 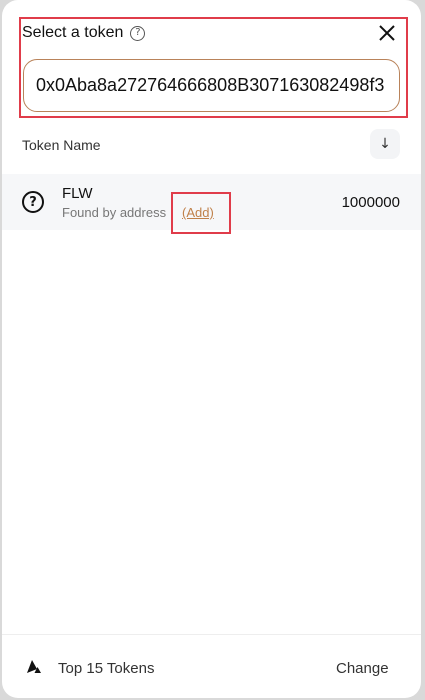 I want to click on top-tokens-label: Top 15 Tokens, so click(x=106, y=668).